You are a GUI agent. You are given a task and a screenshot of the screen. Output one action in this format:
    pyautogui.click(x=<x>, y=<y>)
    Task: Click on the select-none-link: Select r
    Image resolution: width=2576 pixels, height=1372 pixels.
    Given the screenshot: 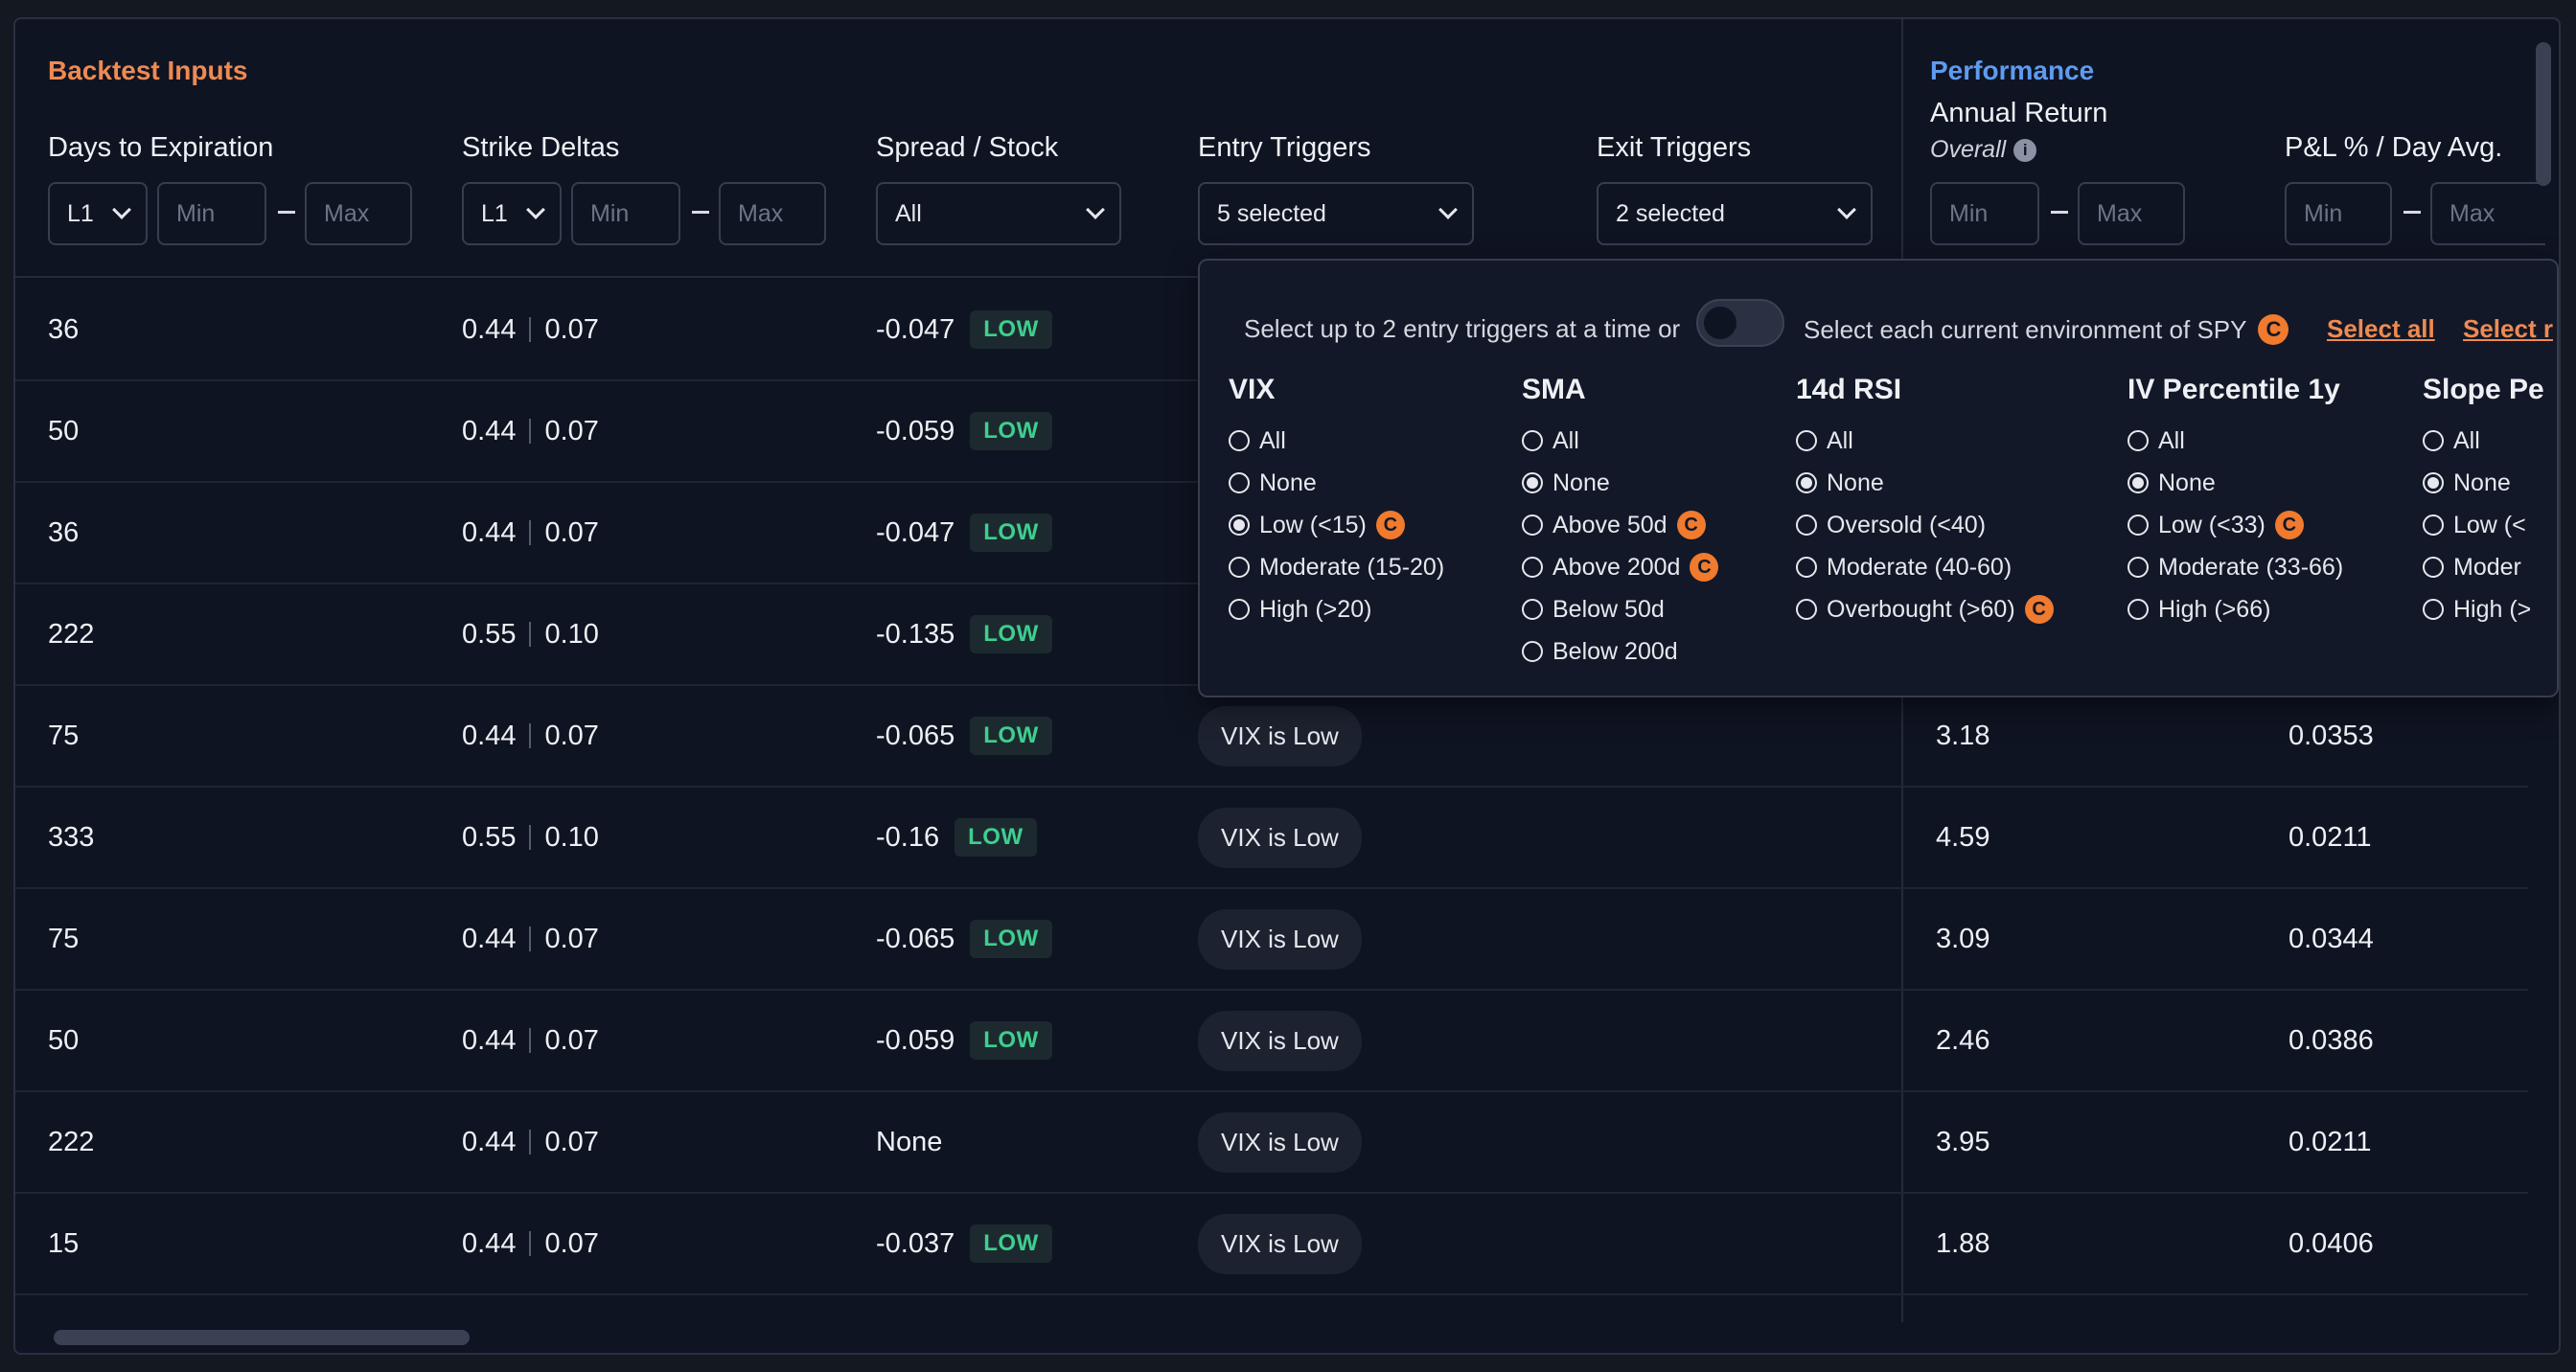 What is the action you would take?
    pyautogui.click(x=2508, y=329)
    